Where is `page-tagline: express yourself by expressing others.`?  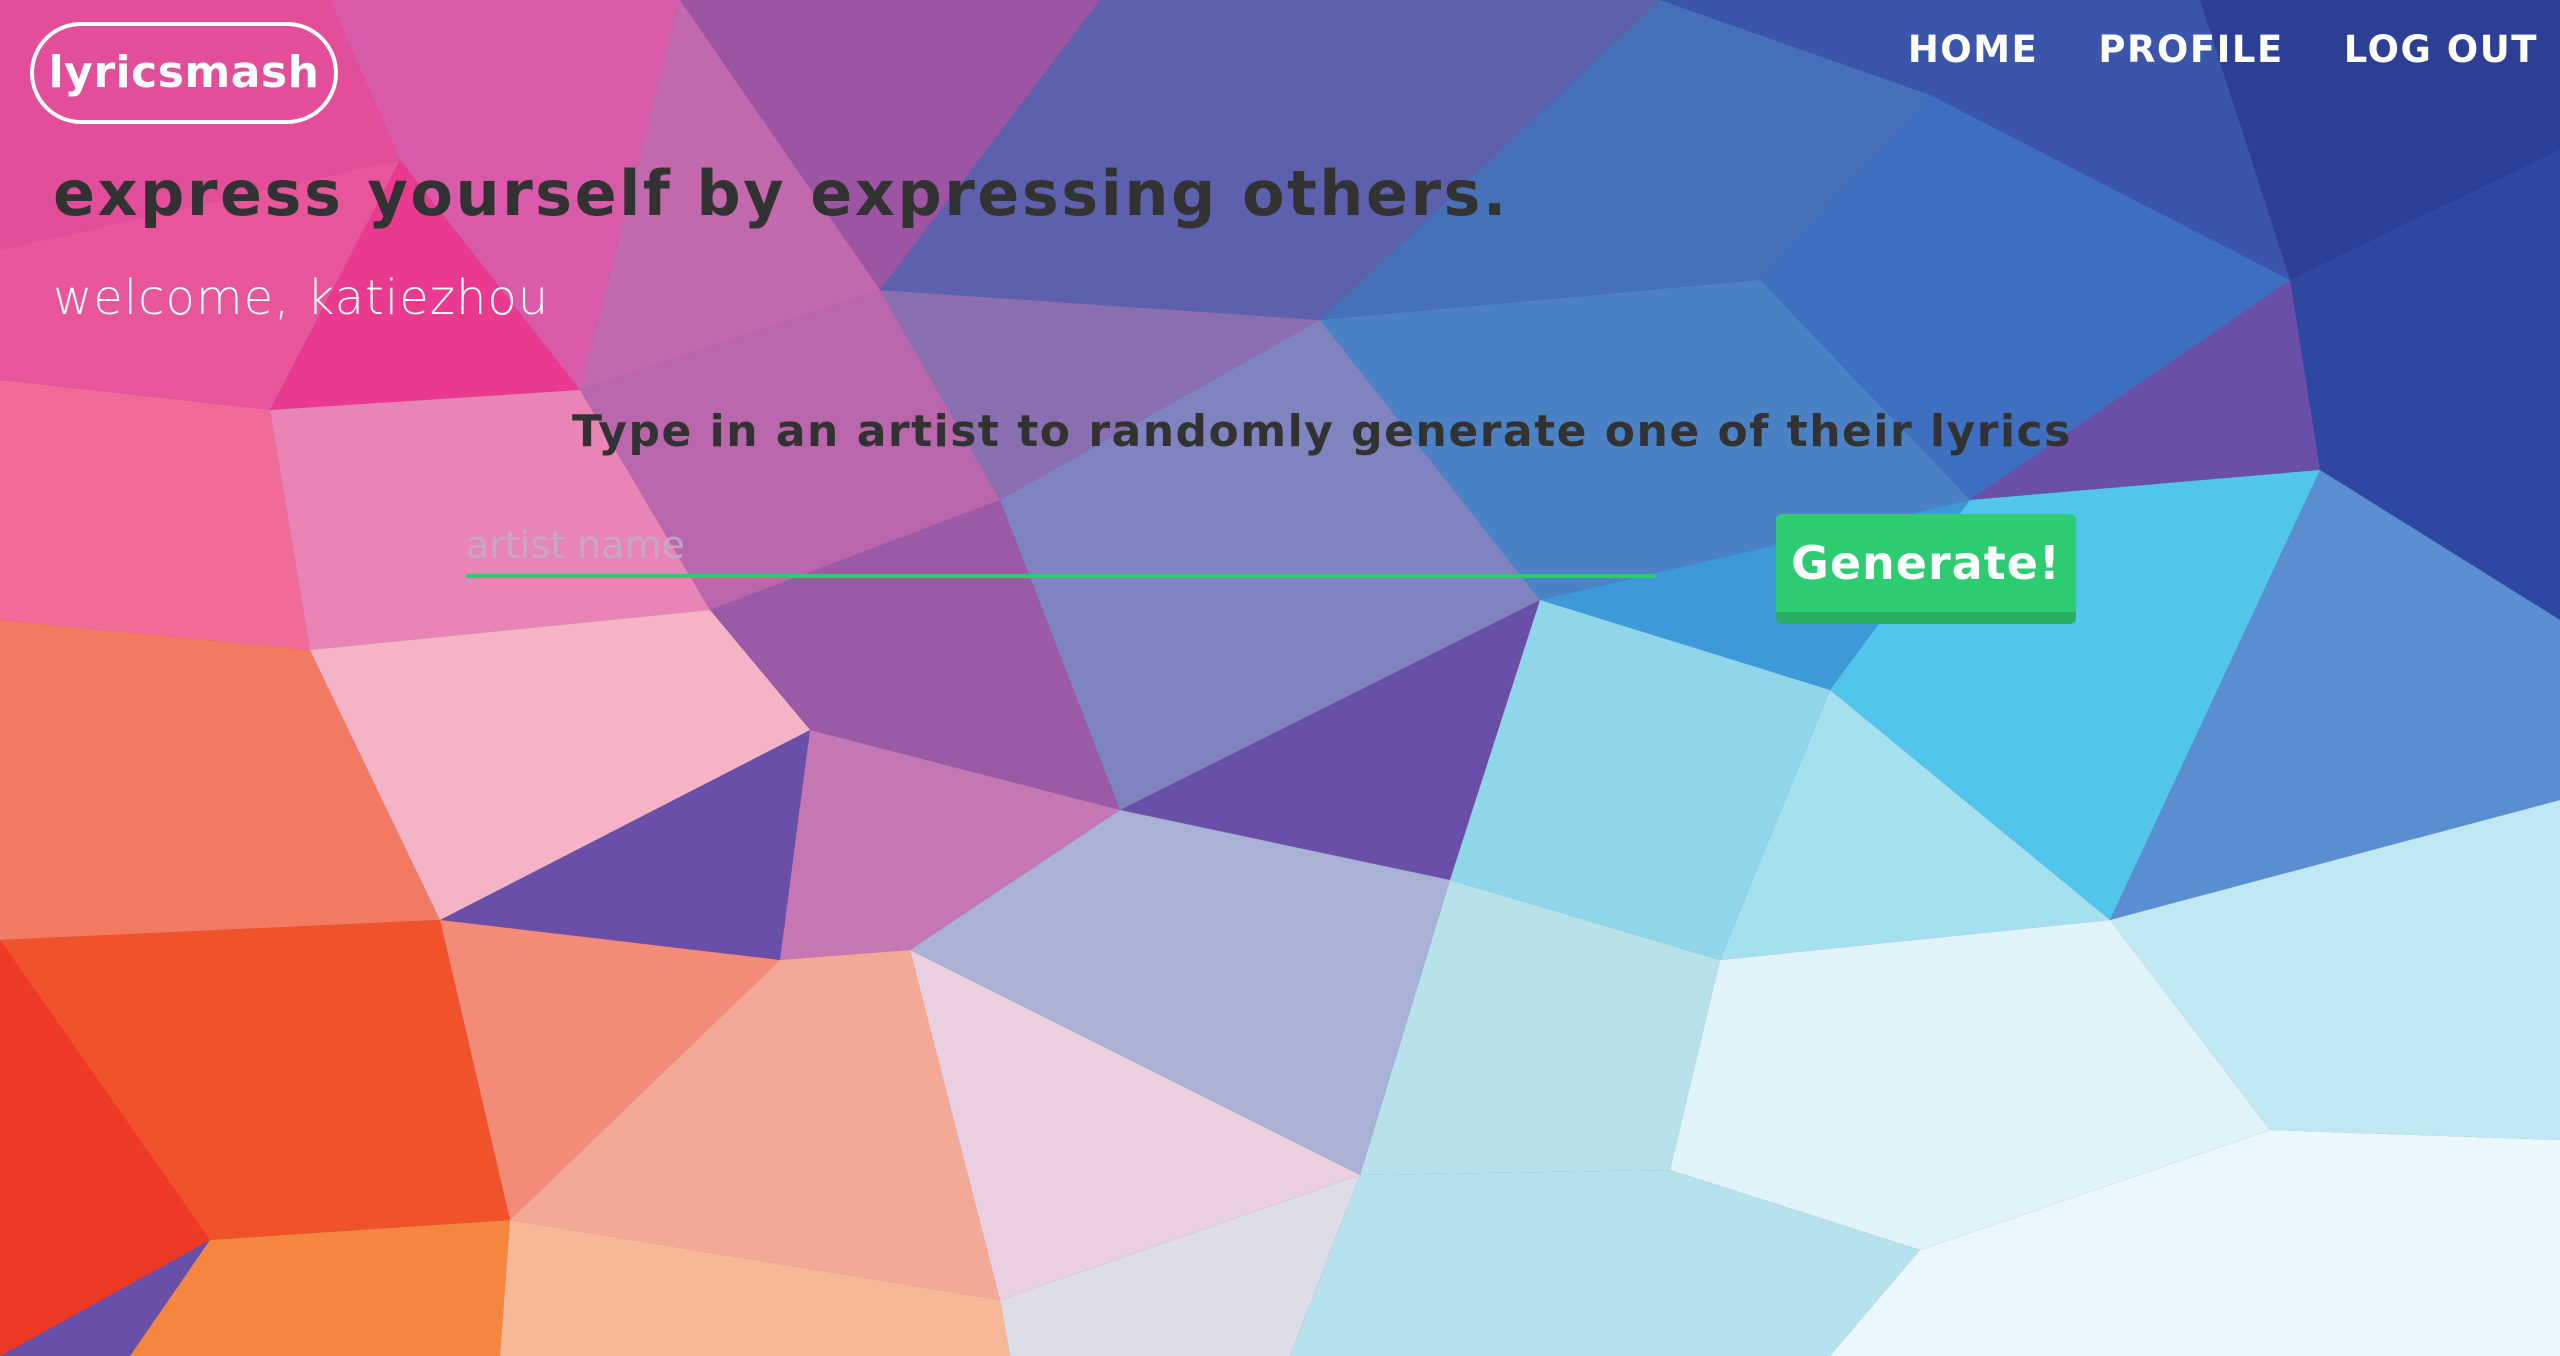
page-tagline: express yourself by expressing others. is located at coordinates (781, 193).